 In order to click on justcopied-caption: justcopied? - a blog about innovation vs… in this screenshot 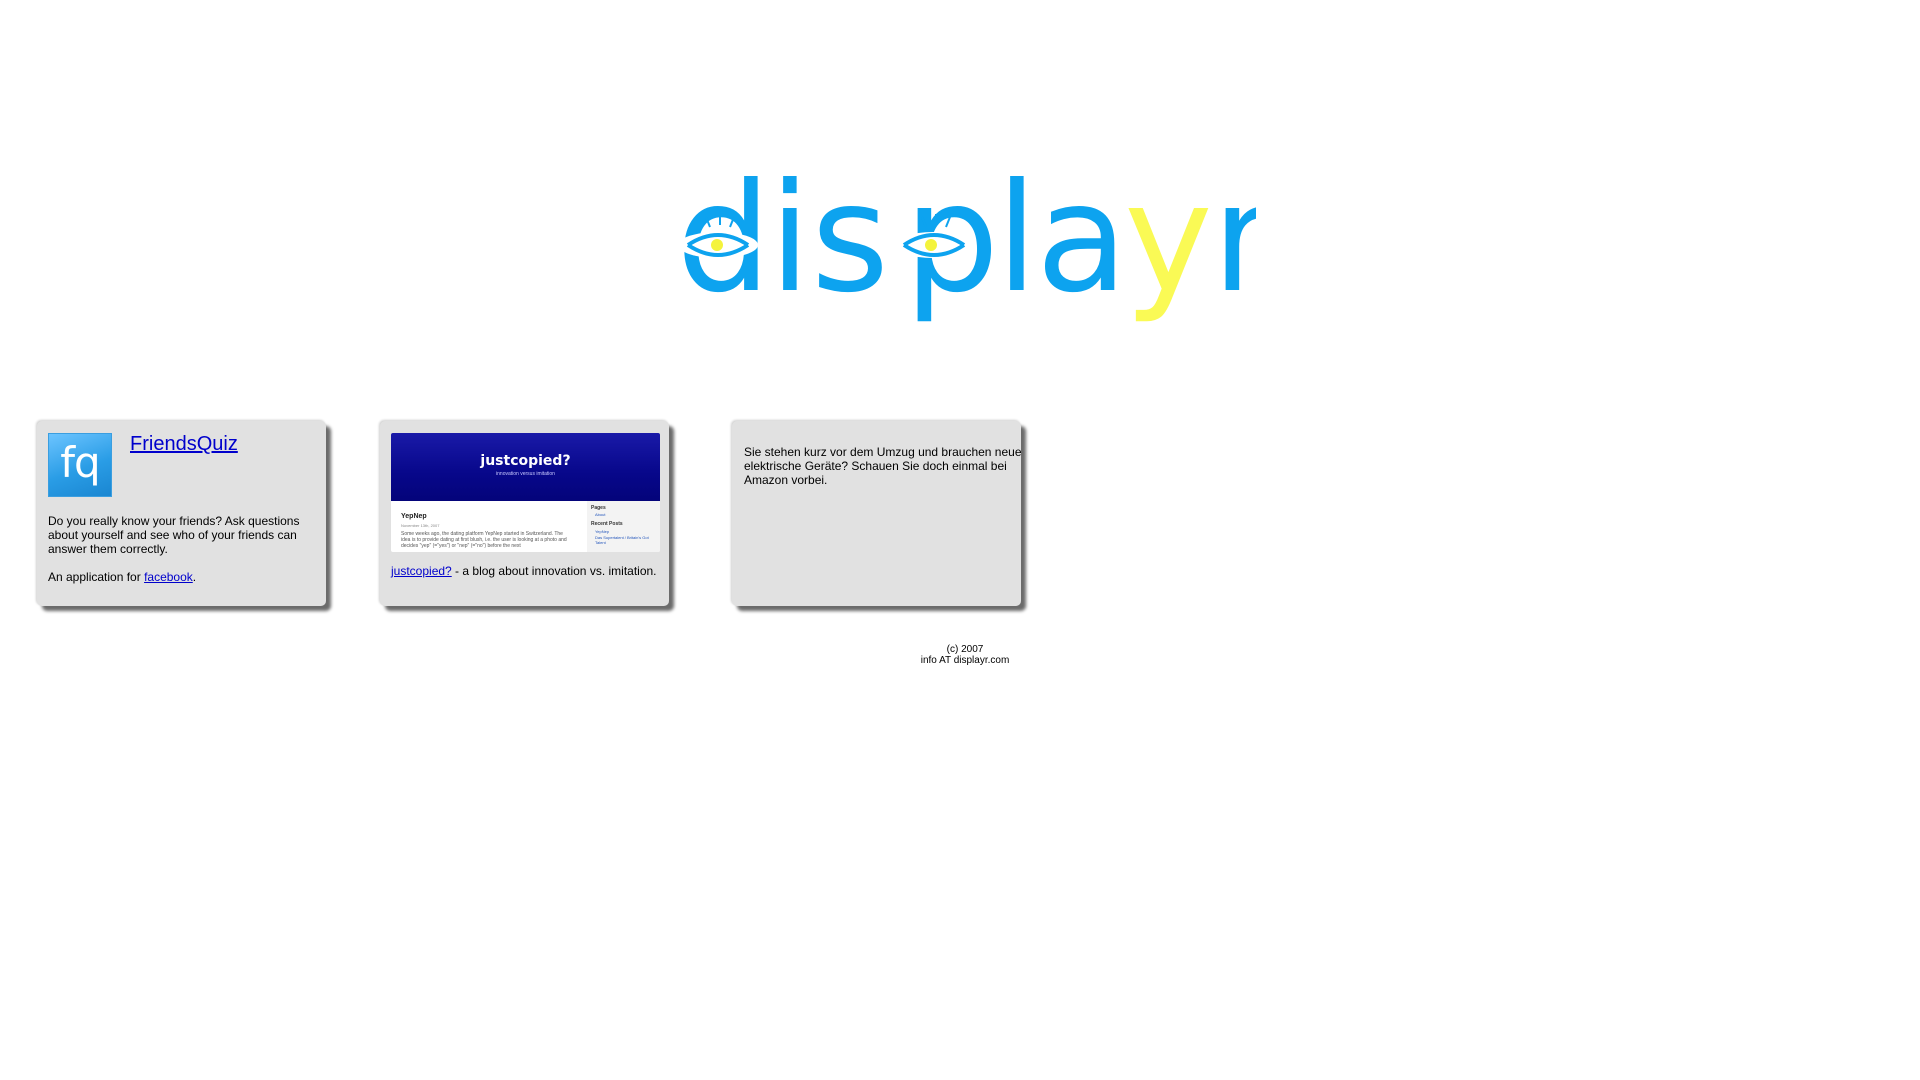, I will do `click(524, 571)`.